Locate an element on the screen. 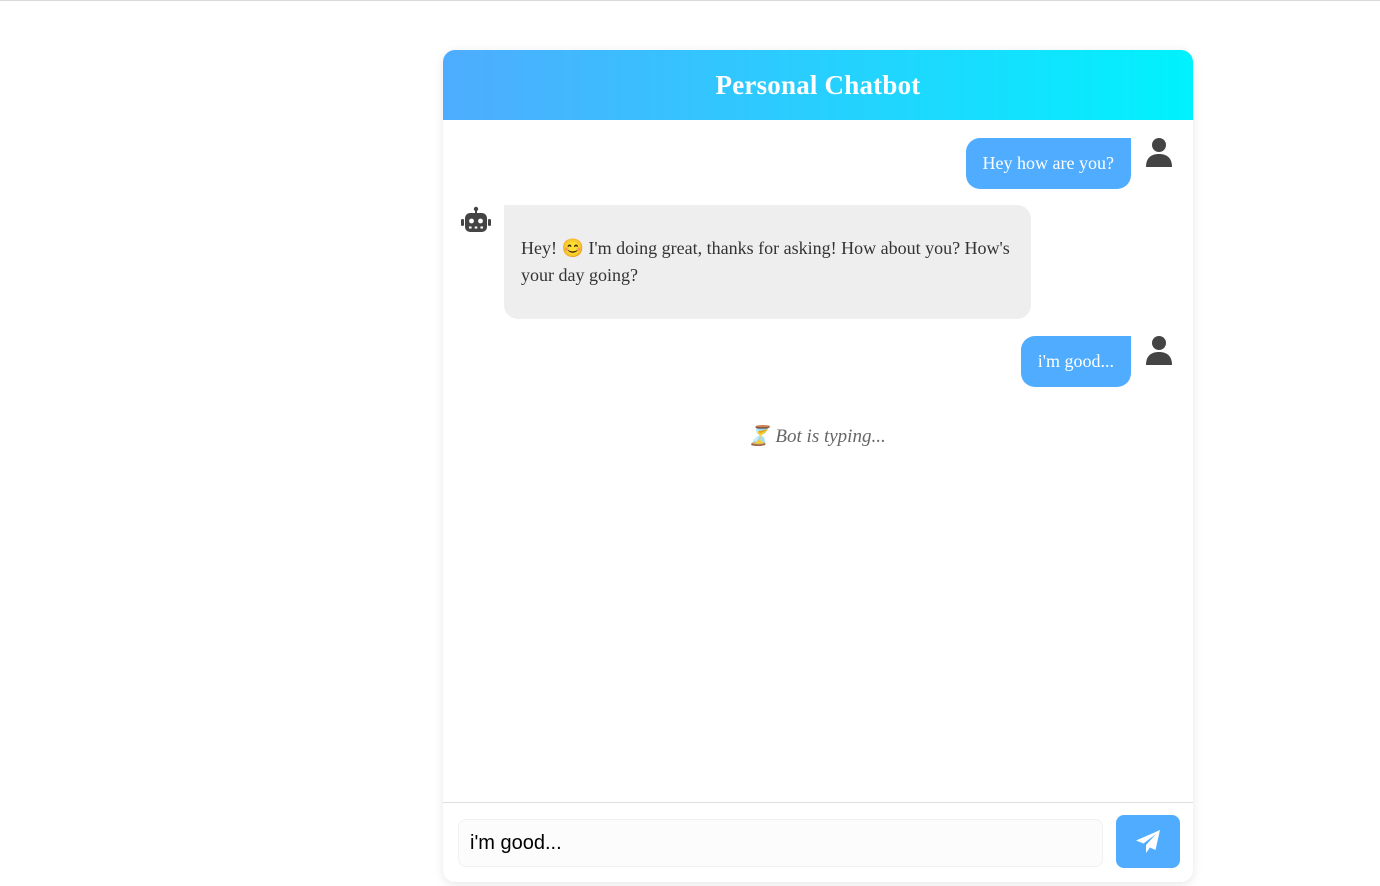 This screenshot has height=886, width=1380. message-composer is located at coordinates (818, 842).